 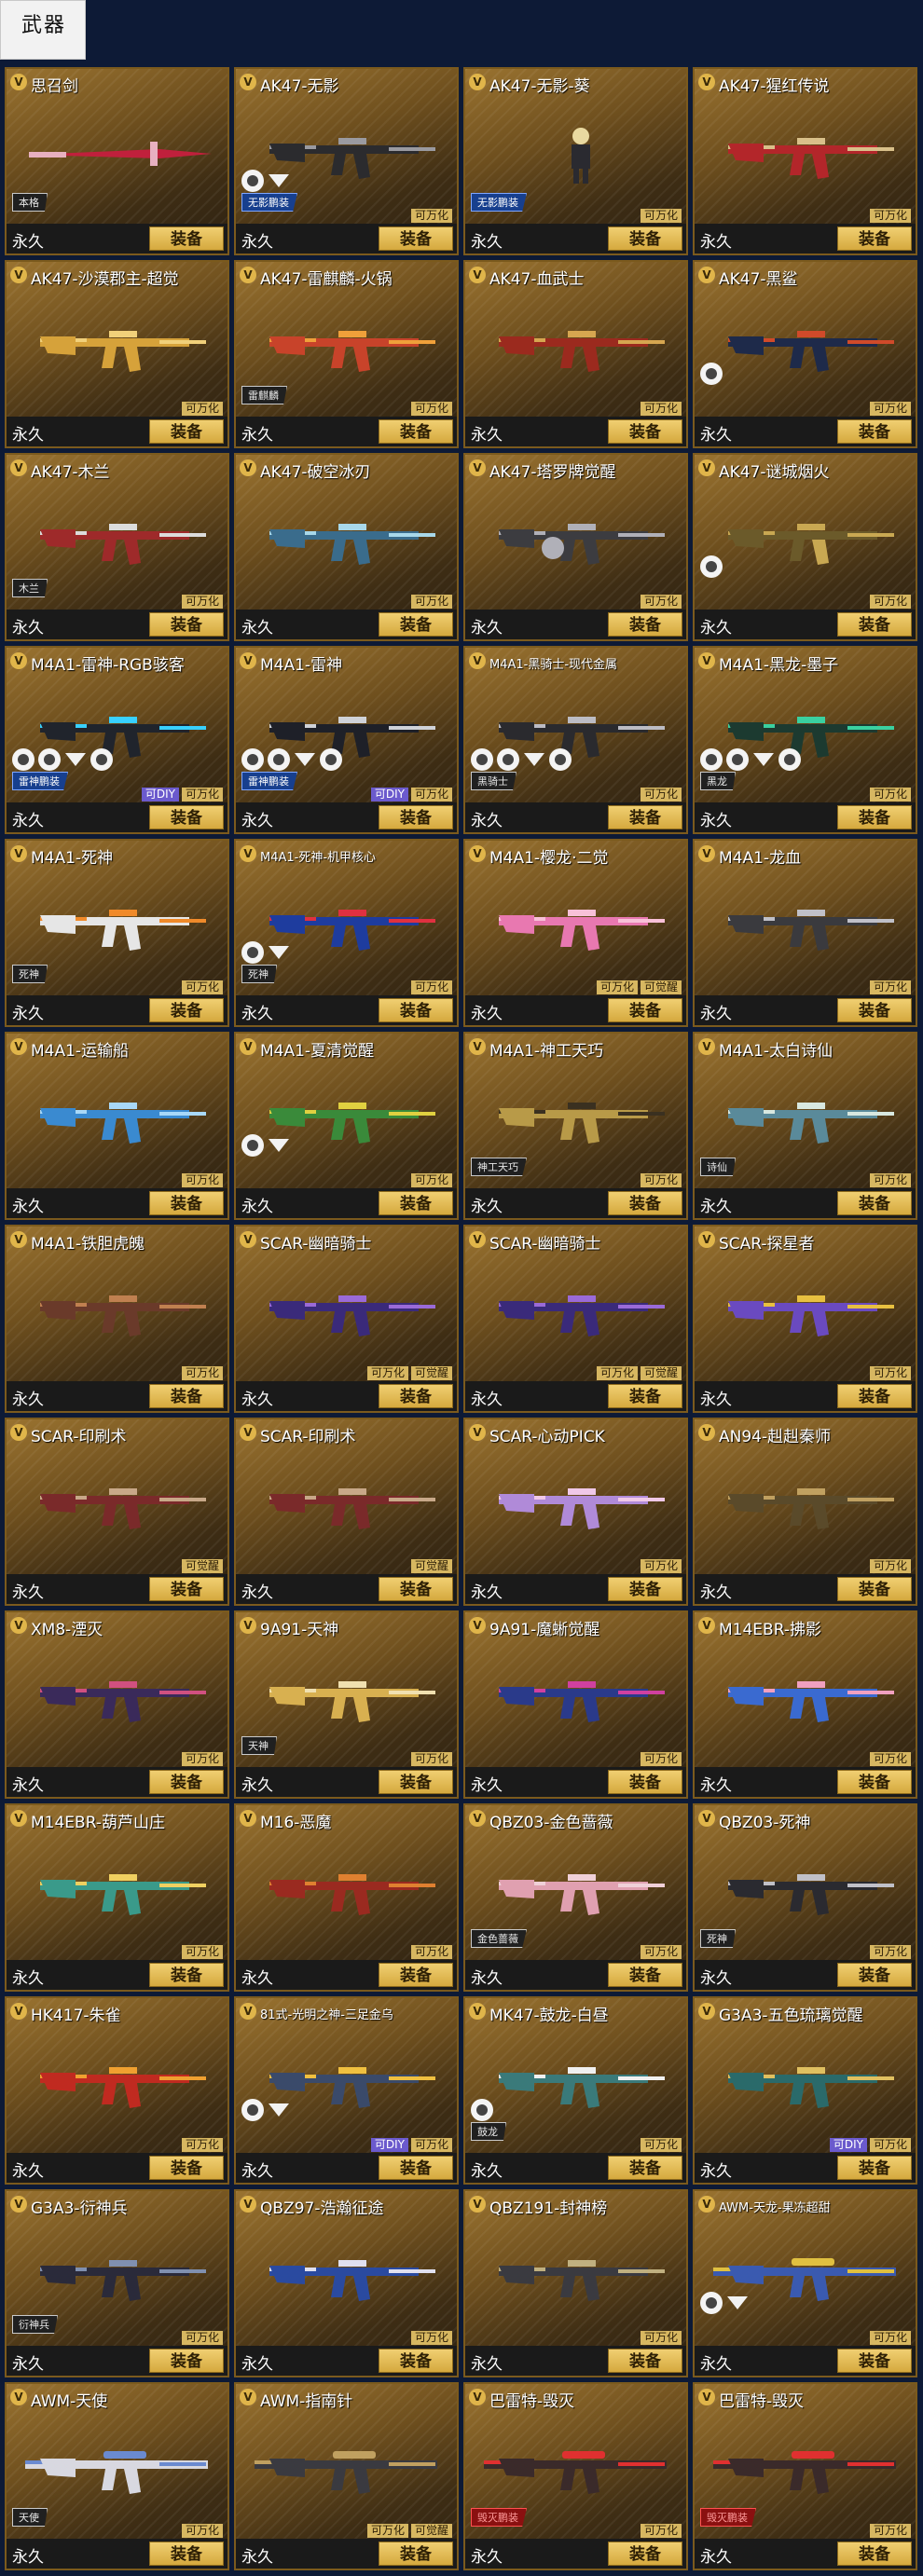 What do you see at coordinates (805, 1512) in the screenshot?
I see `weapon-card: V AN94-赳赳秦师 可万化 永久 装备` at bounding box center [805, 1512].